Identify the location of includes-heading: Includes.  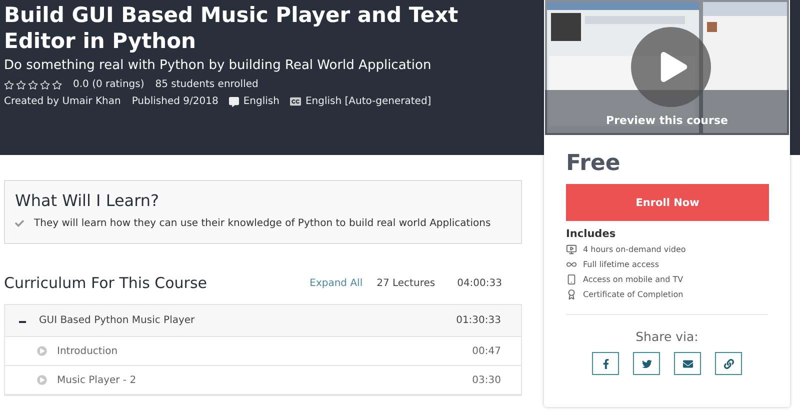
(591, 234).